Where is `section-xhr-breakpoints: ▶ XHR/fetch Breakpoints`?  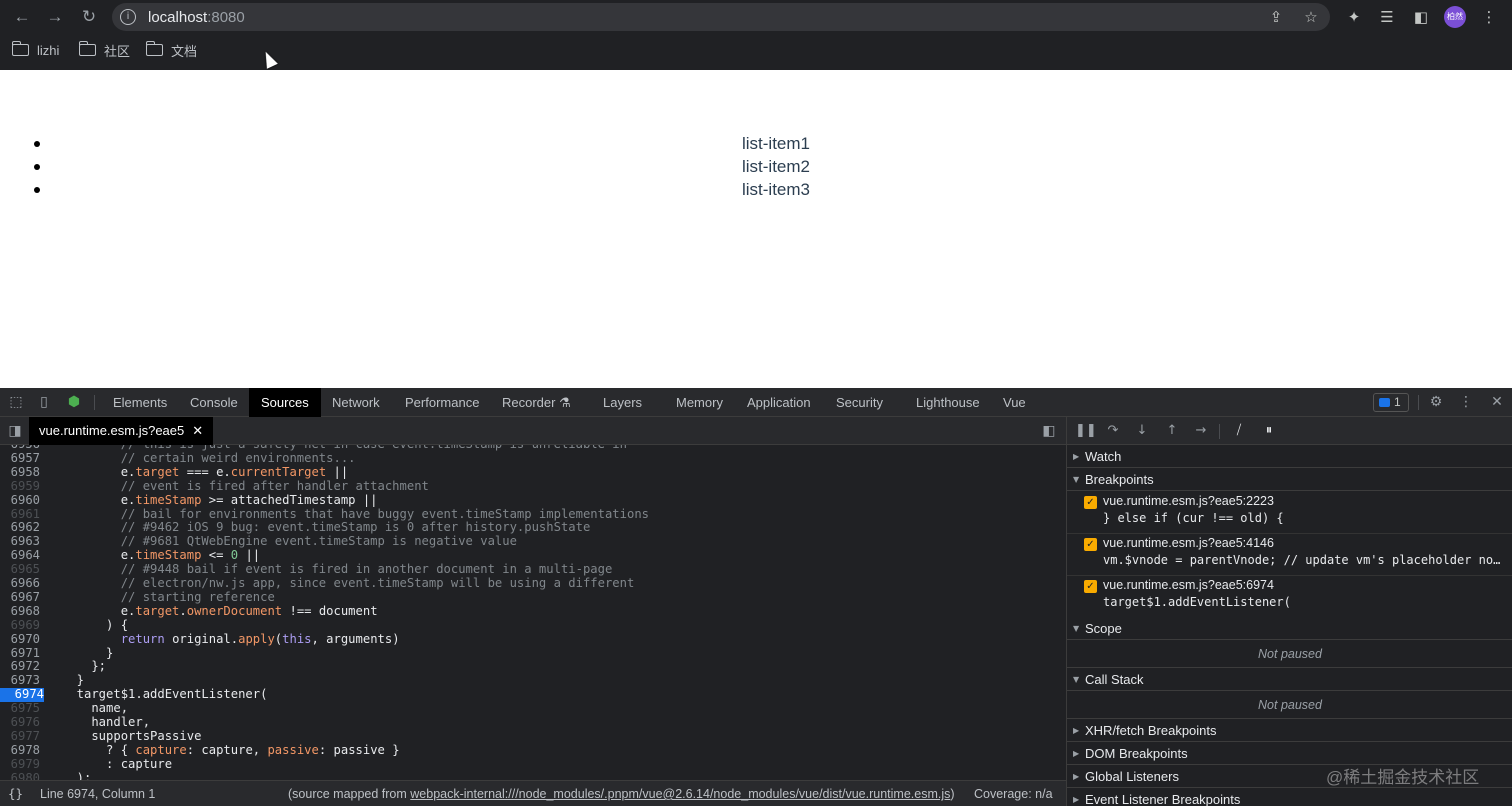
section-xhr-breakpoints: ▶ XHR/fetch Breakpoints is located at coordinates (1289, 730).